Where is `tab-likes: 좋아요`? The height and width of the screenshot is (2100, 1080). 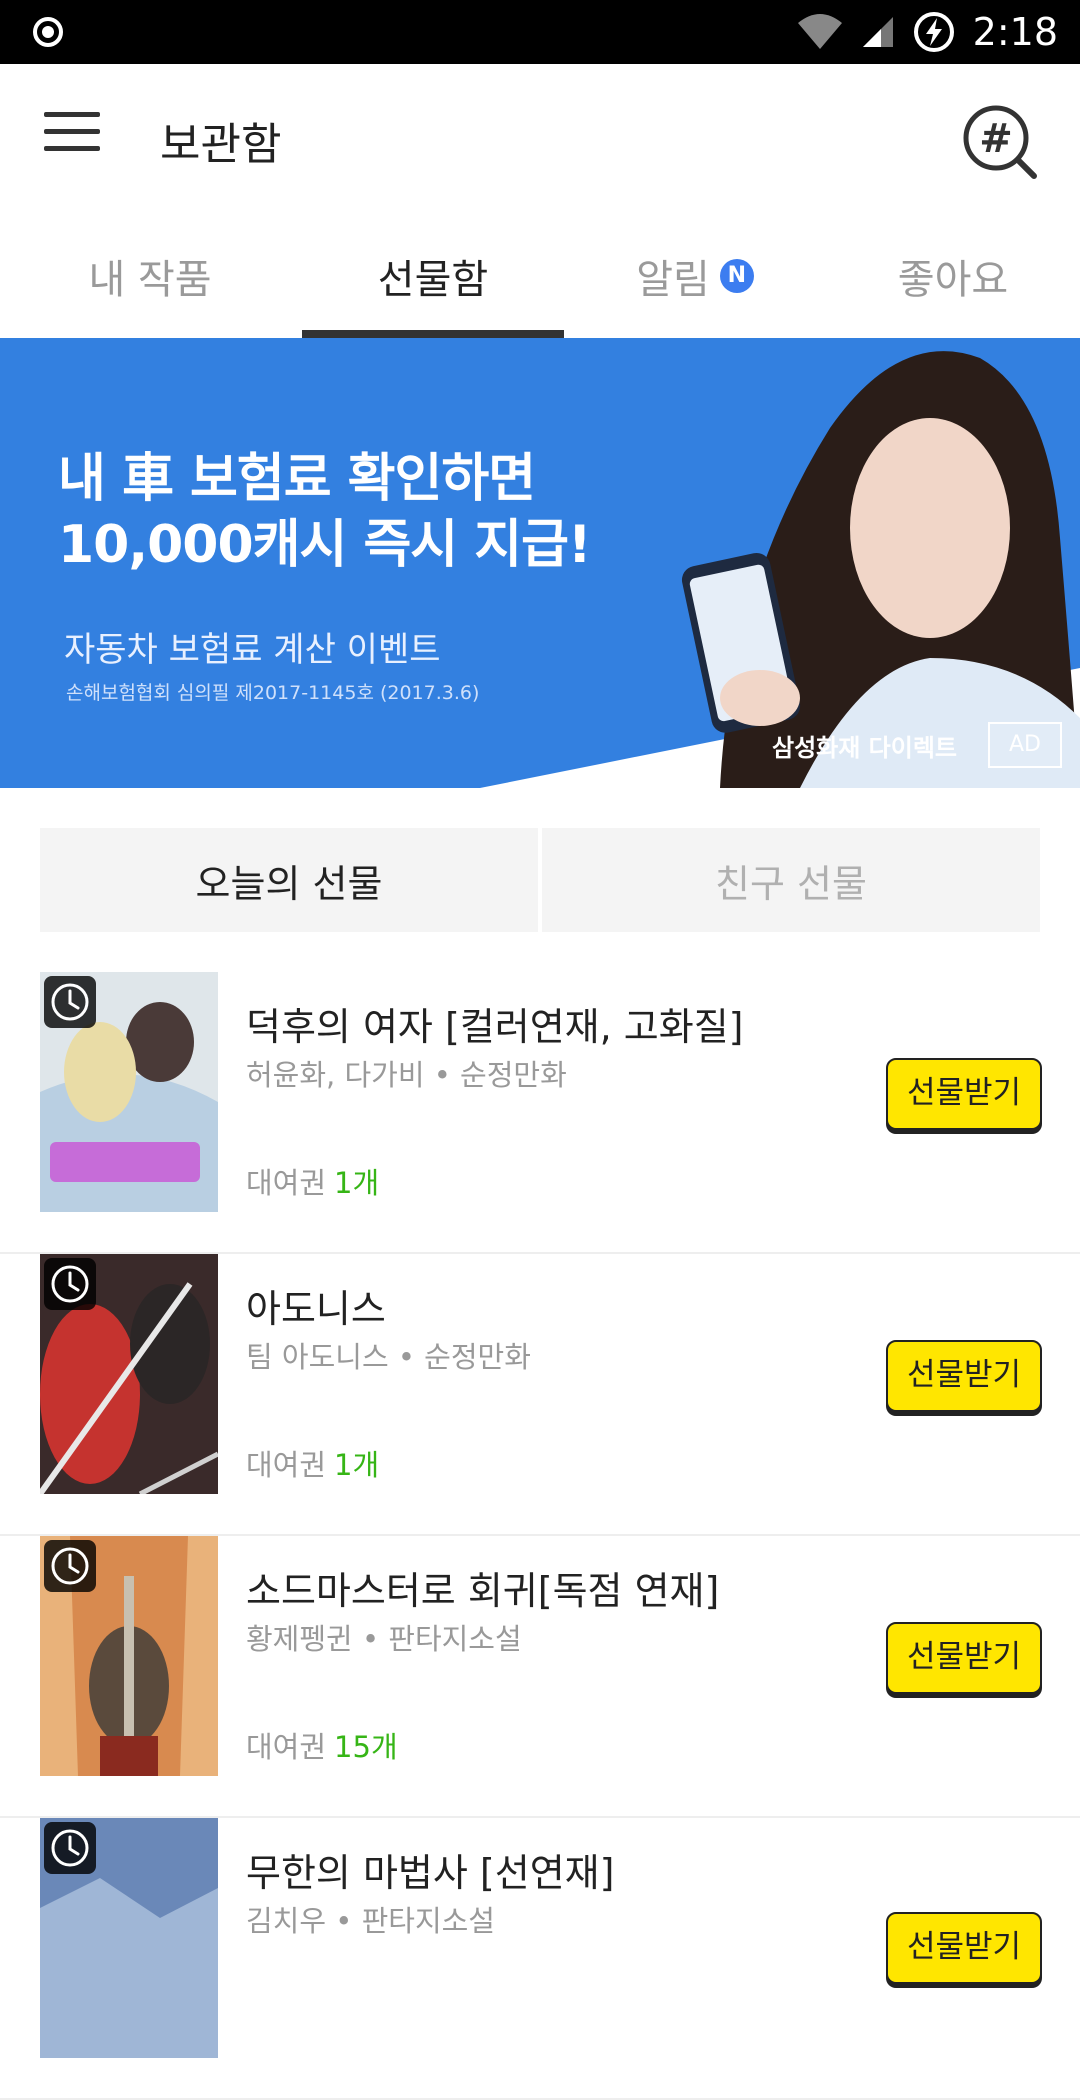 tab-likes: 좋아요 is located at coordinates (953, 276).